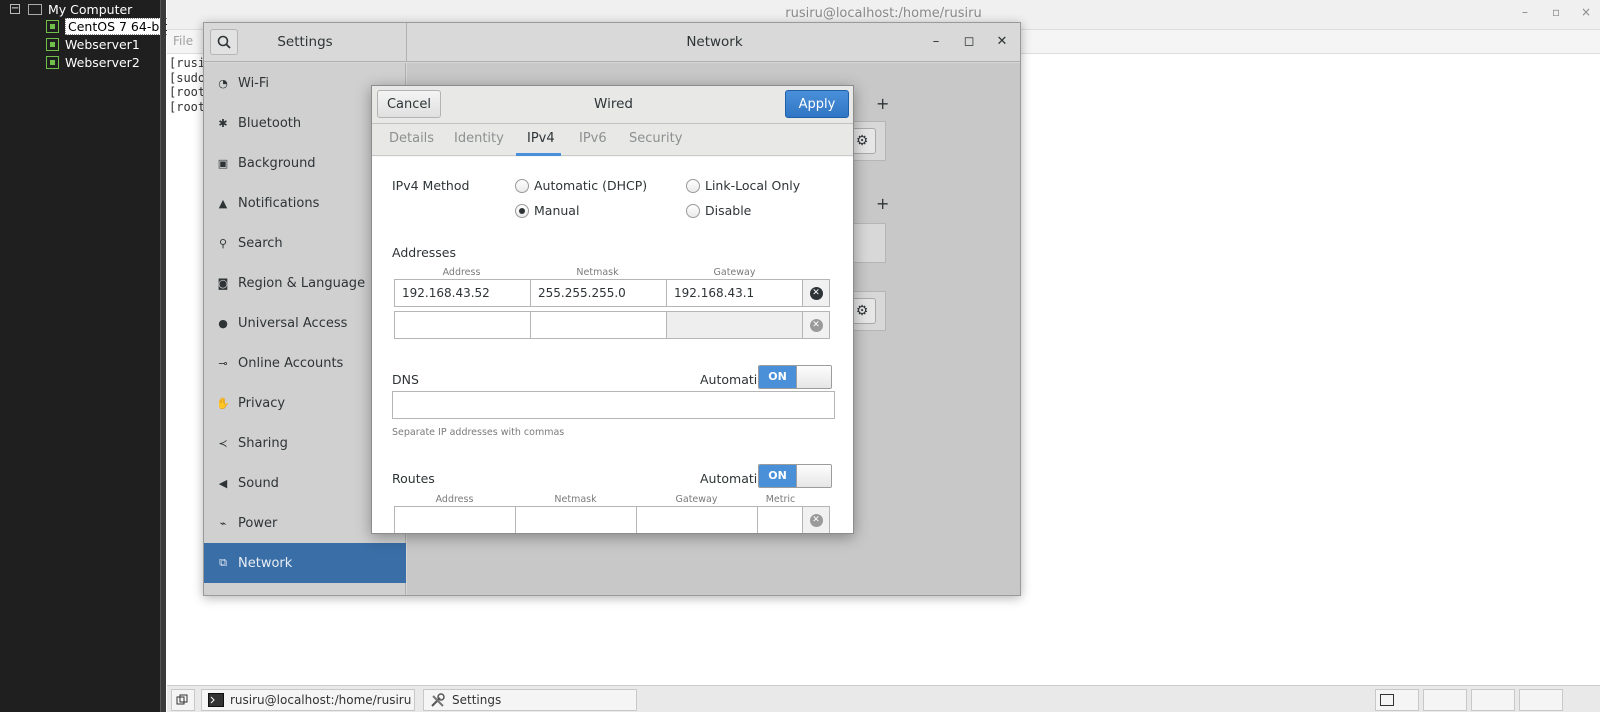 The image size is (1600, 712). What do you see at coordinates (265, 563) in the screenshot?
I see `sidebar-item-label: Network` at bounding box center [265, 563].